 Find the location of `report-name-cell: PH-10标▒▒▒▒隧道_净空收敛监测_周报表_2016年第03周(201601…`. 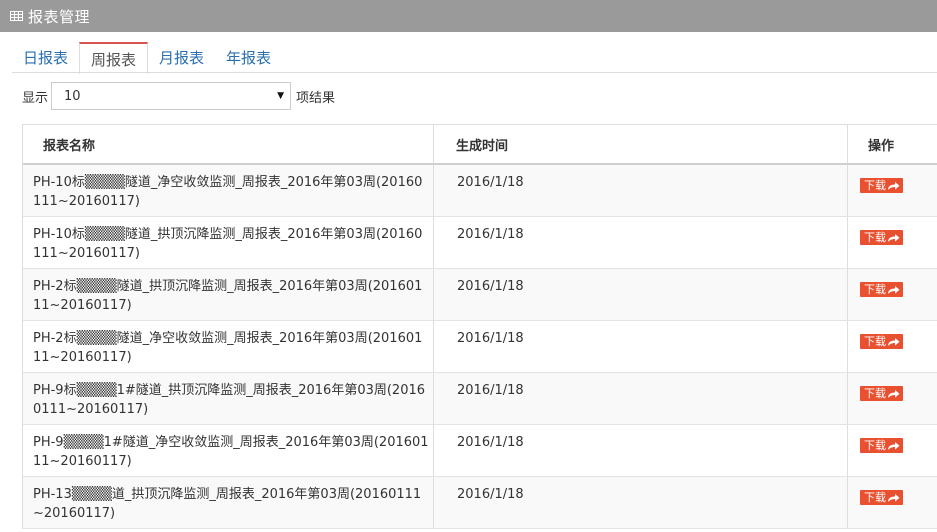

report-name-cell: PH-10标▒▒▒▒隧道_净空收敛监测_周报表_2016年第03周(201601… is located at coordinates (228, 190).